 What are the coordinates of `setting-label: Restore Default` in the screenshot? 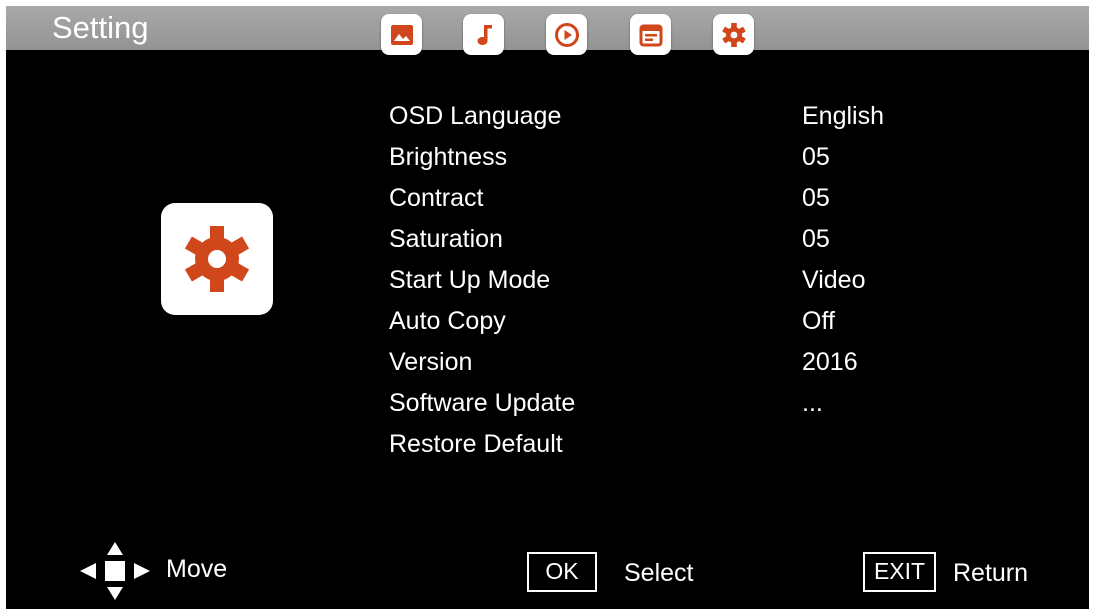 It's located at (476, 444).